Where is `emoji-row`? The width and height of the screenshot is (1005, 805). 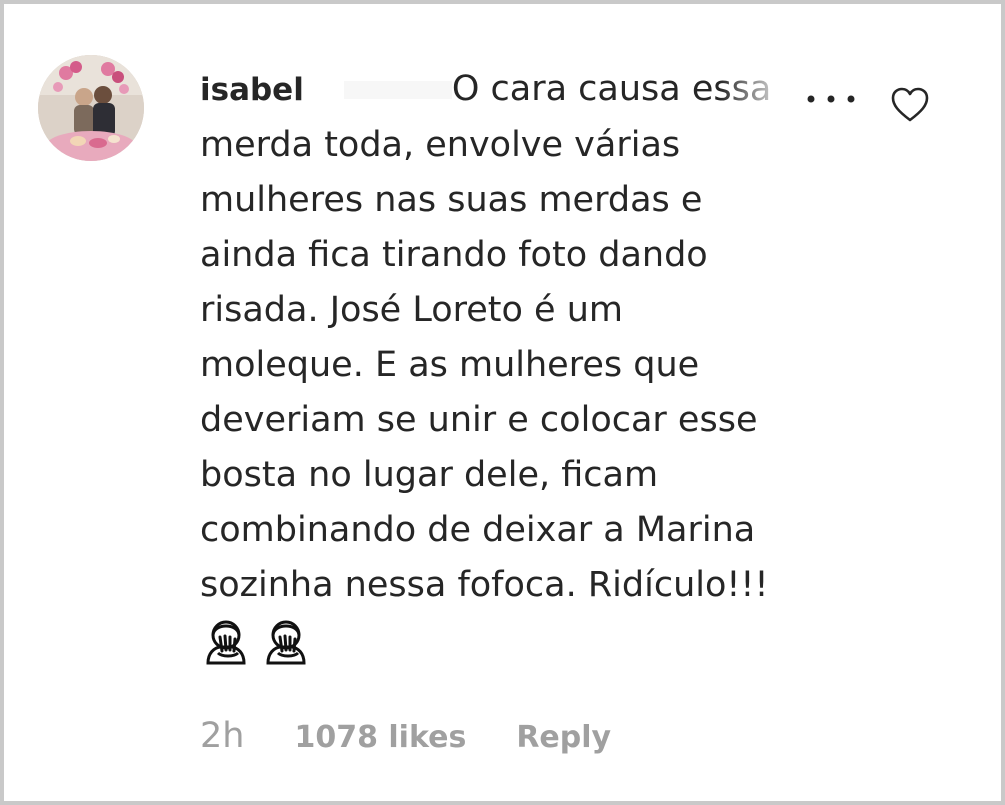
emoji-row is located at coordinates (520, 643).